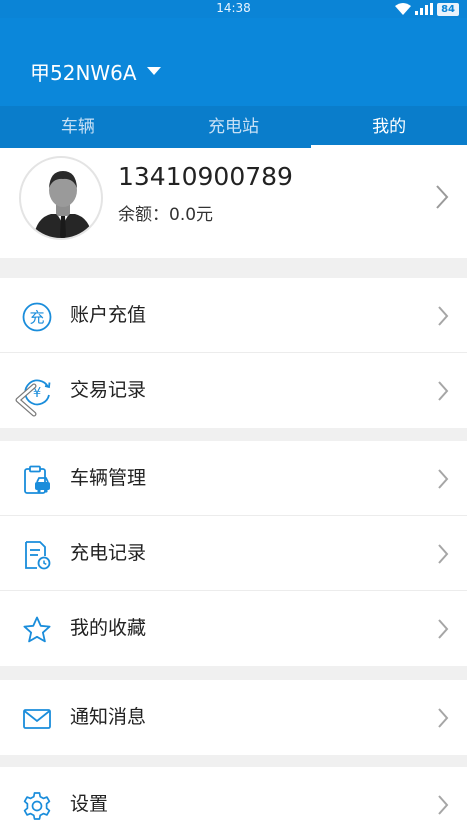  I want to click on menu-item-label: 设置, so click(89, 804).